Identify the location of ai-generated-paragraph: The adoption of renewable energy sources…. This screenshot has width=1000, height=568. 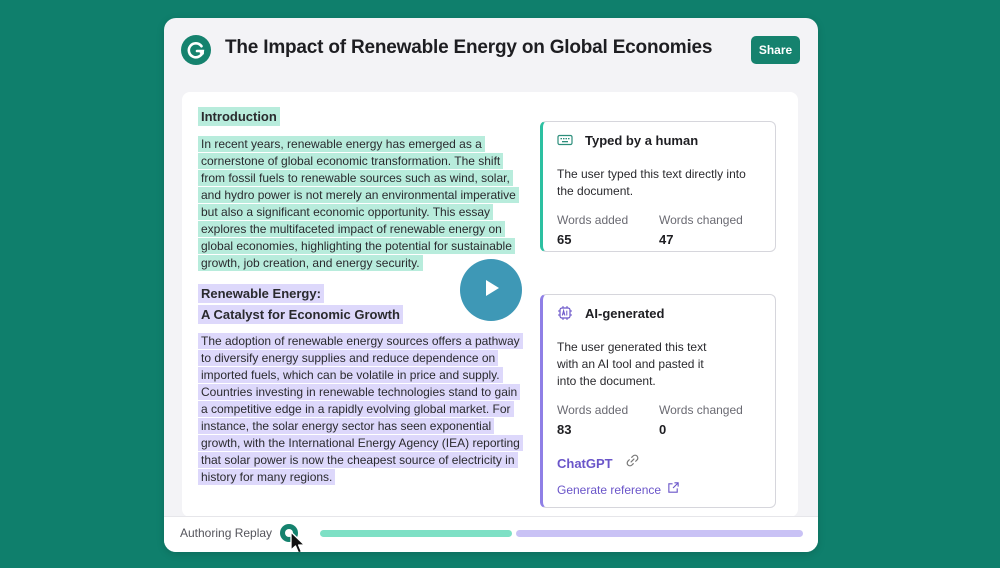
(360, 409).